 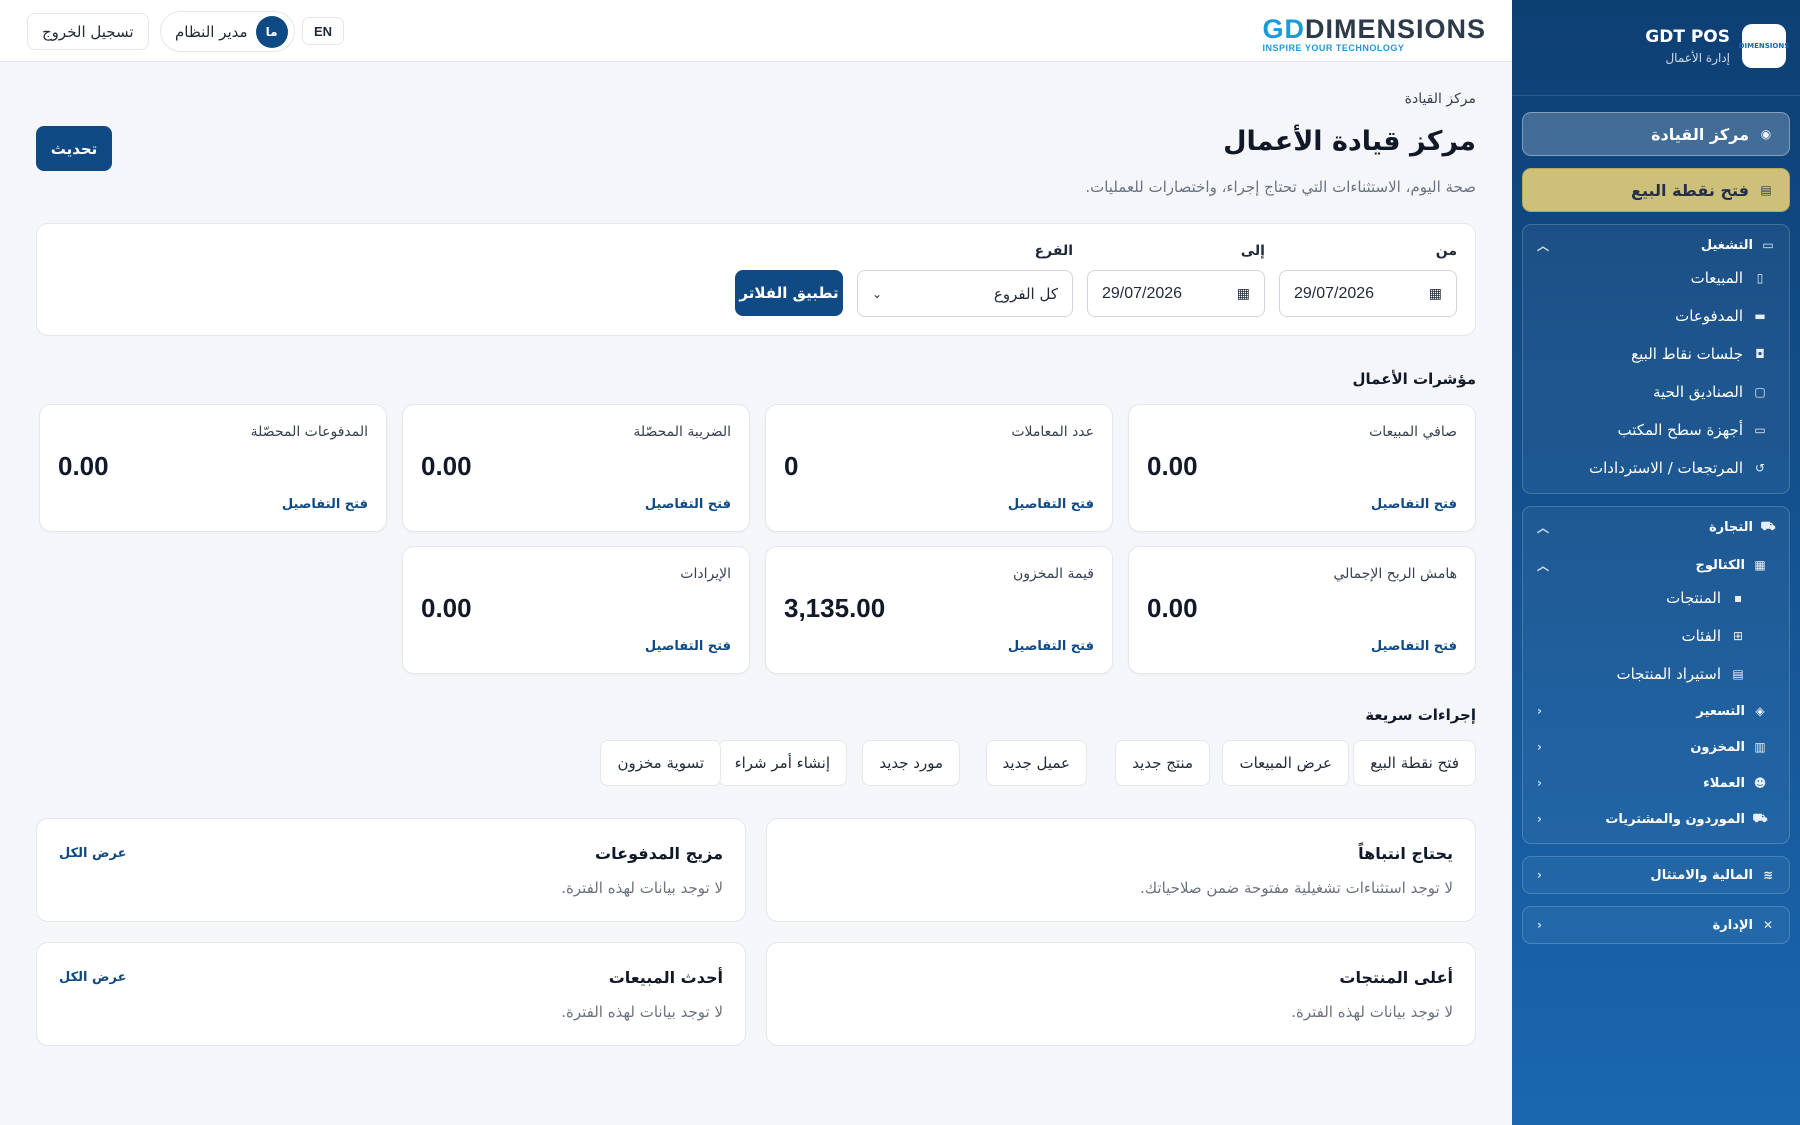 I want to click on company-logo: GDDIMENSIONS INSPIRE YOUR TECHNOLOGY, so click(x=1374, y=33).